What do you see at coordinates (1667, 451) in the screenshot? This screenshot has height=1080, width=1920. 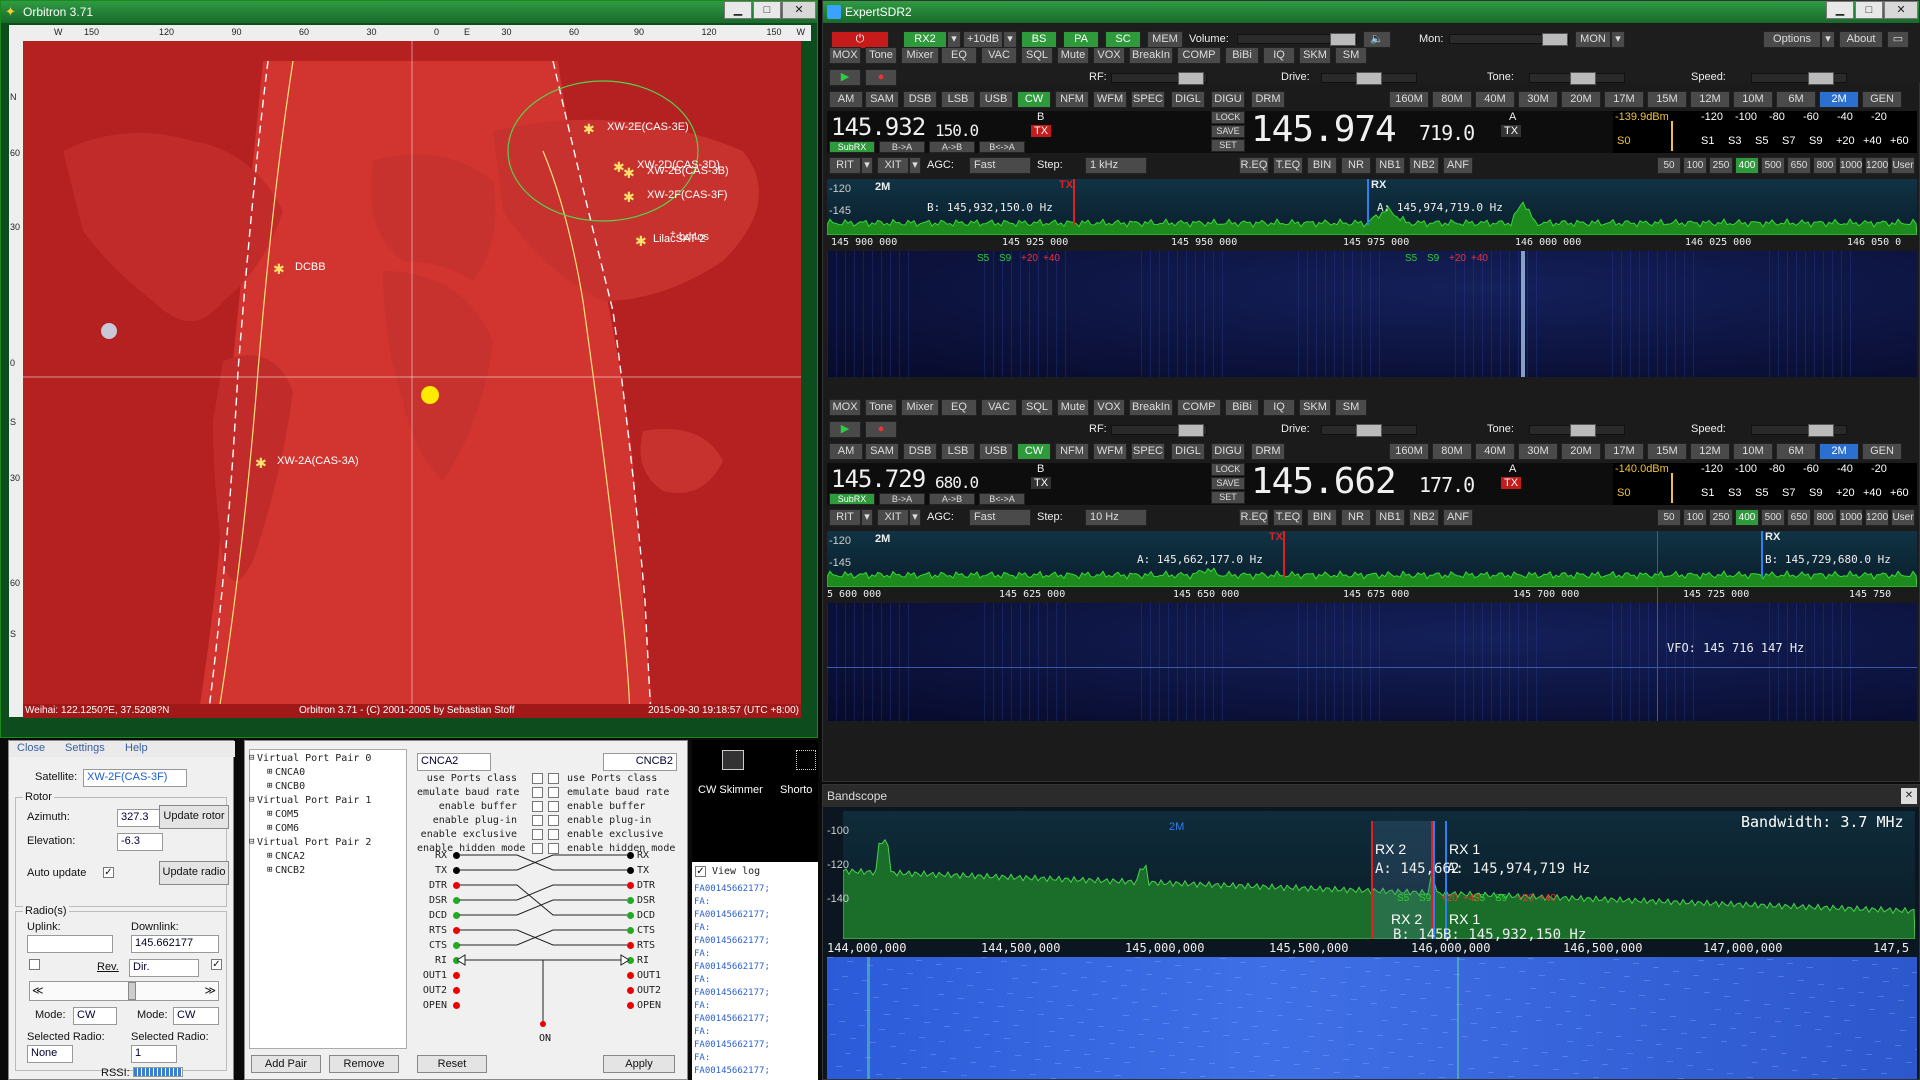 I see `band-15m-button: 15M` at bounding box center [1667, 451].